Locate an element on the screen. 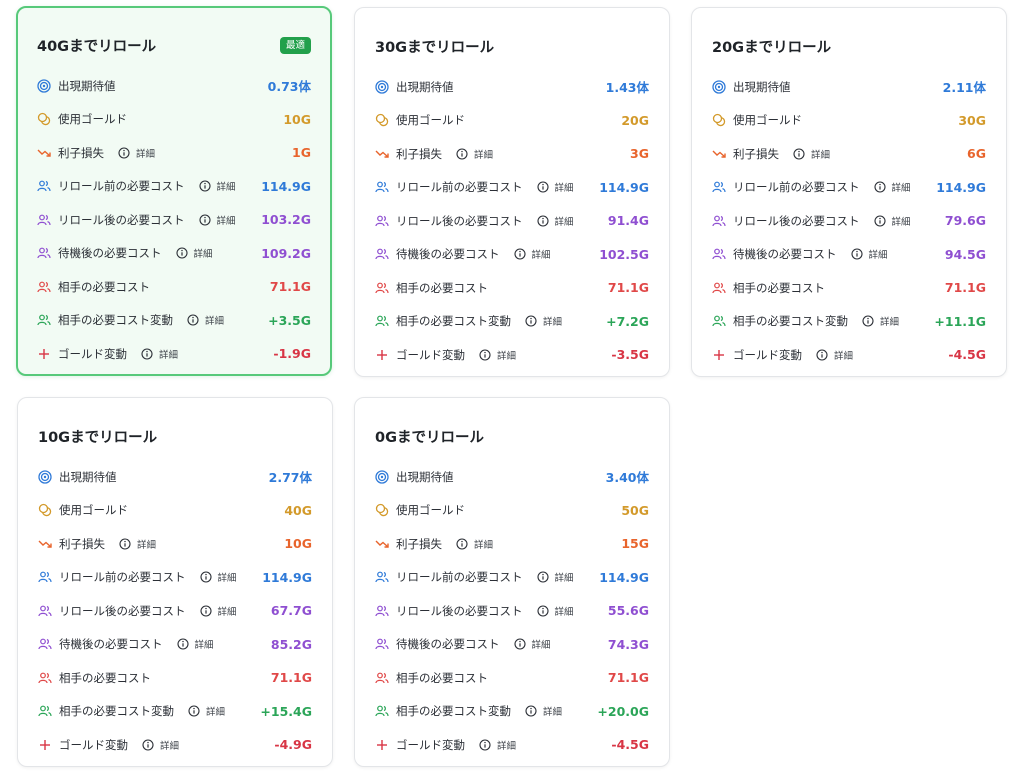 The height and width of the screenshot is (777, 1024). row-value: +3.5G is located at coordinates (289, 320).